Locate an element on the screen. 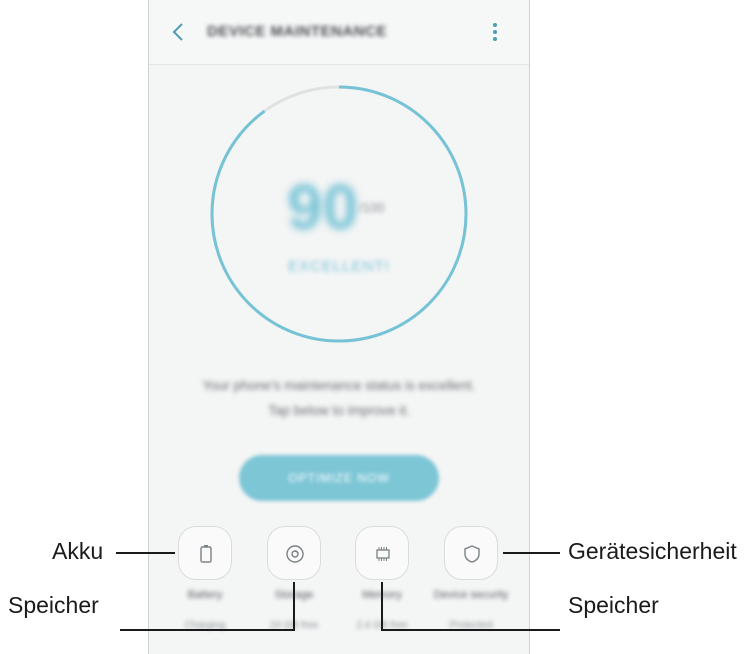 Image resolution: width=751 pixels, height=654 pixels. leader-storage is located at coordinates (207, 606).